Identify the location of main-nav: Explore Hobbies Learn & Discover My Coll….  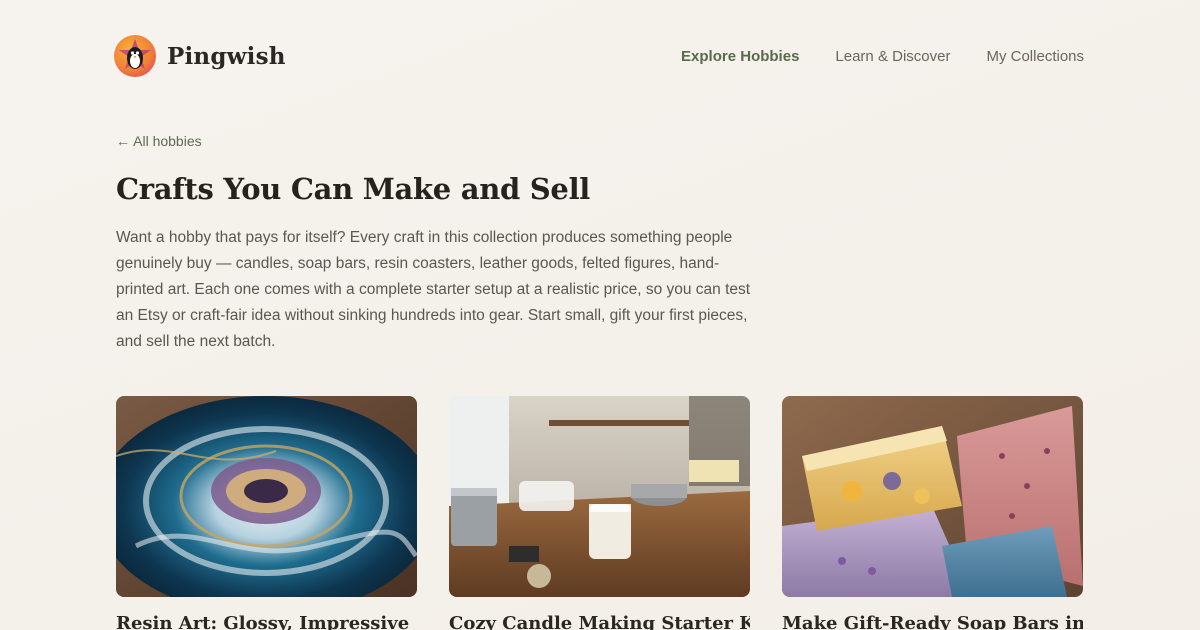
(882, 56).